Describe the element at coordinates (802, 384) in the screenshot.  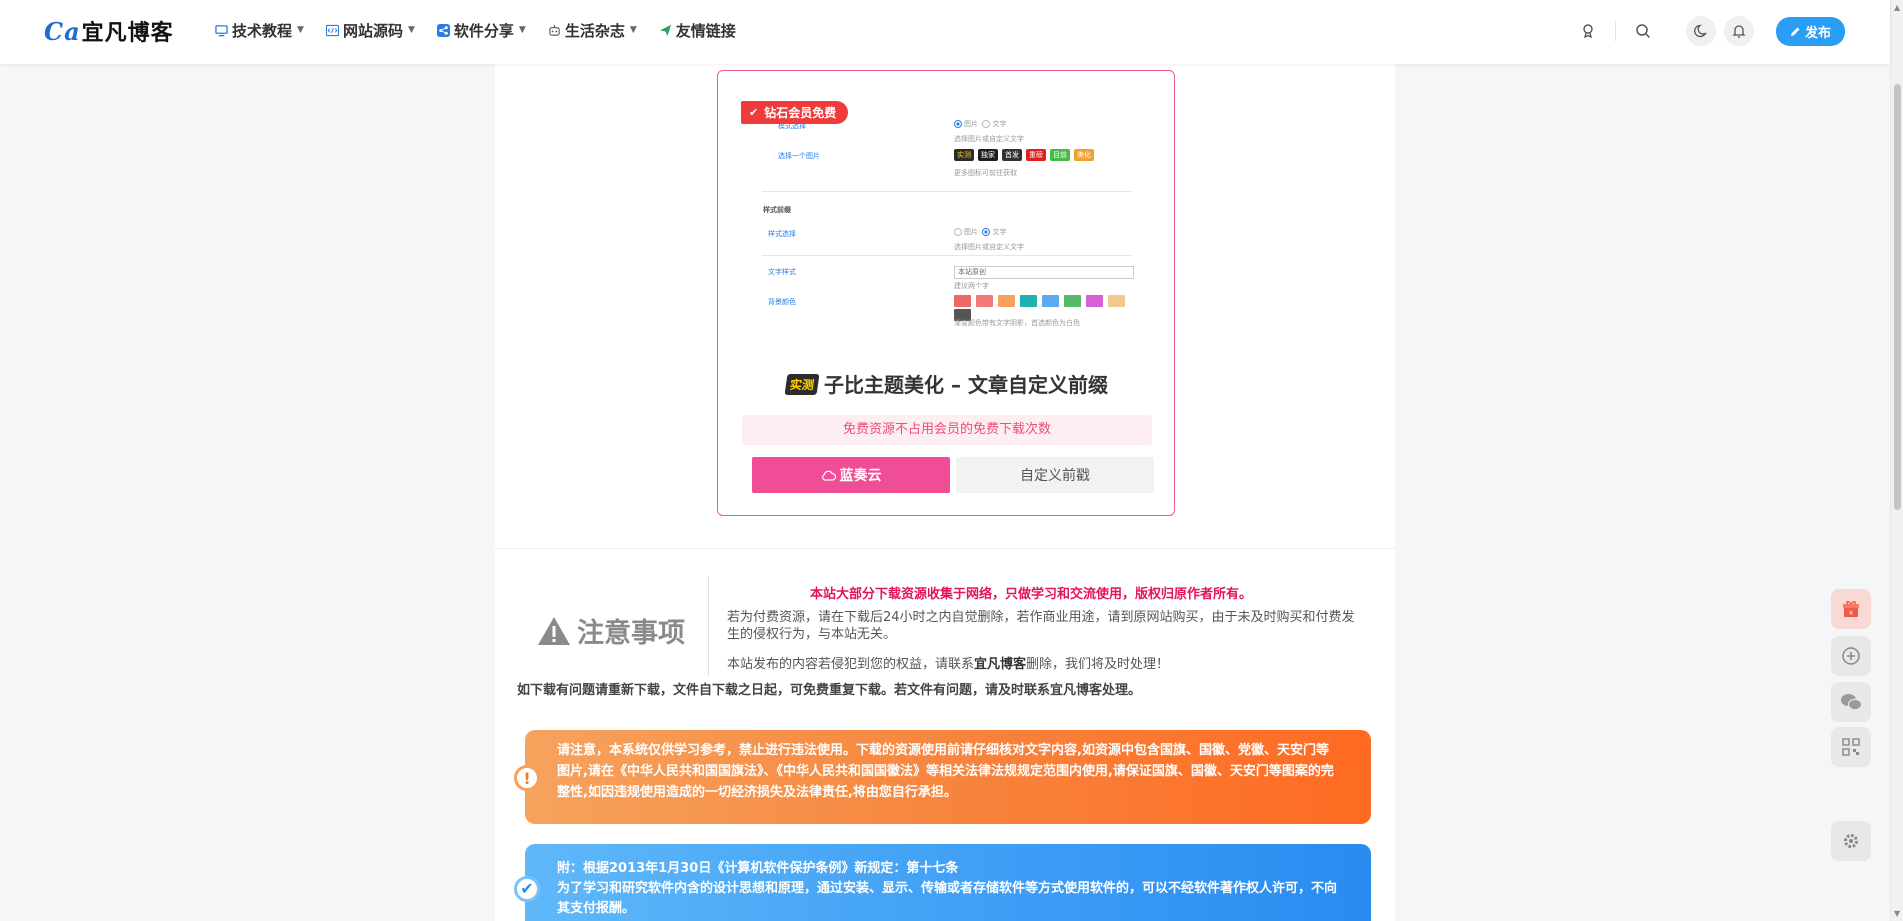
I see `title-tag: 实测` at that location.